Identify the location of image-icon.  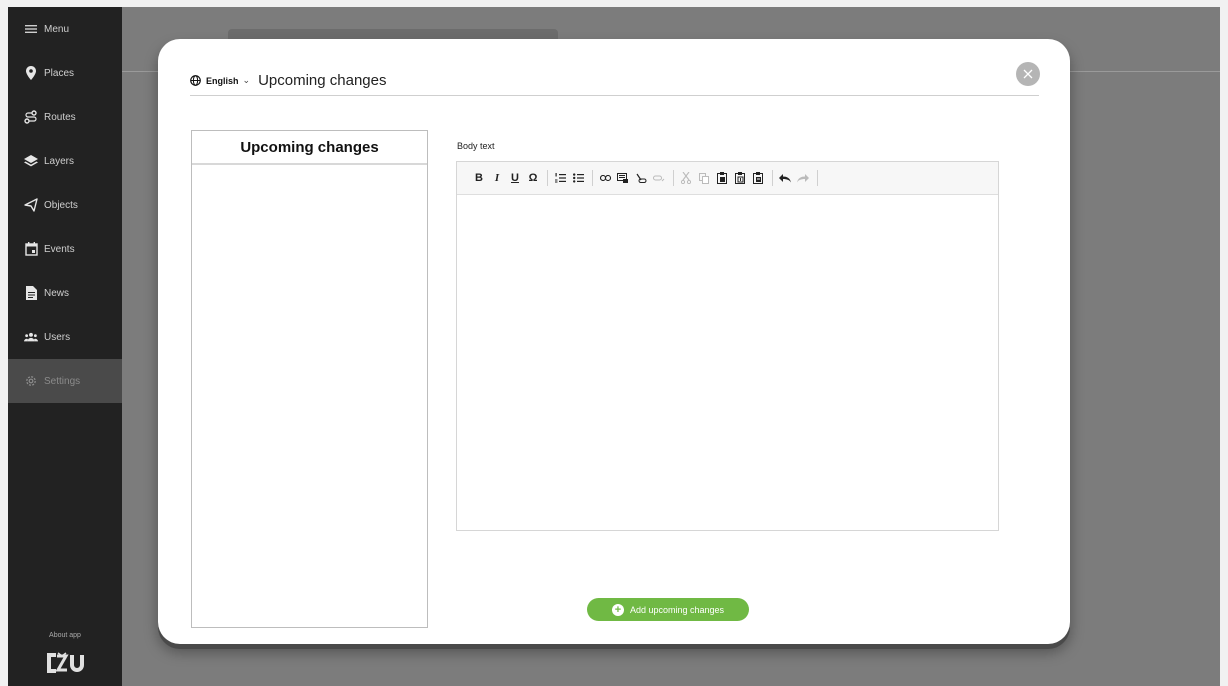
(622, 177).